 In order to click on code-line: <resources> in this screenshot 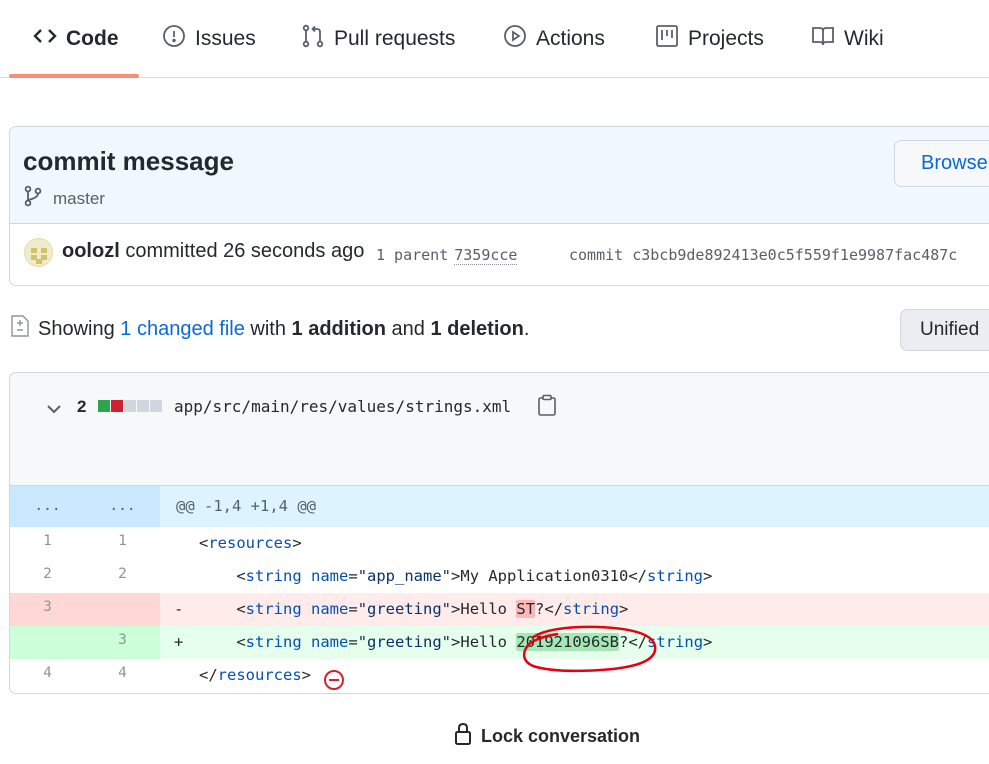, I will do `click(250, 543)`.